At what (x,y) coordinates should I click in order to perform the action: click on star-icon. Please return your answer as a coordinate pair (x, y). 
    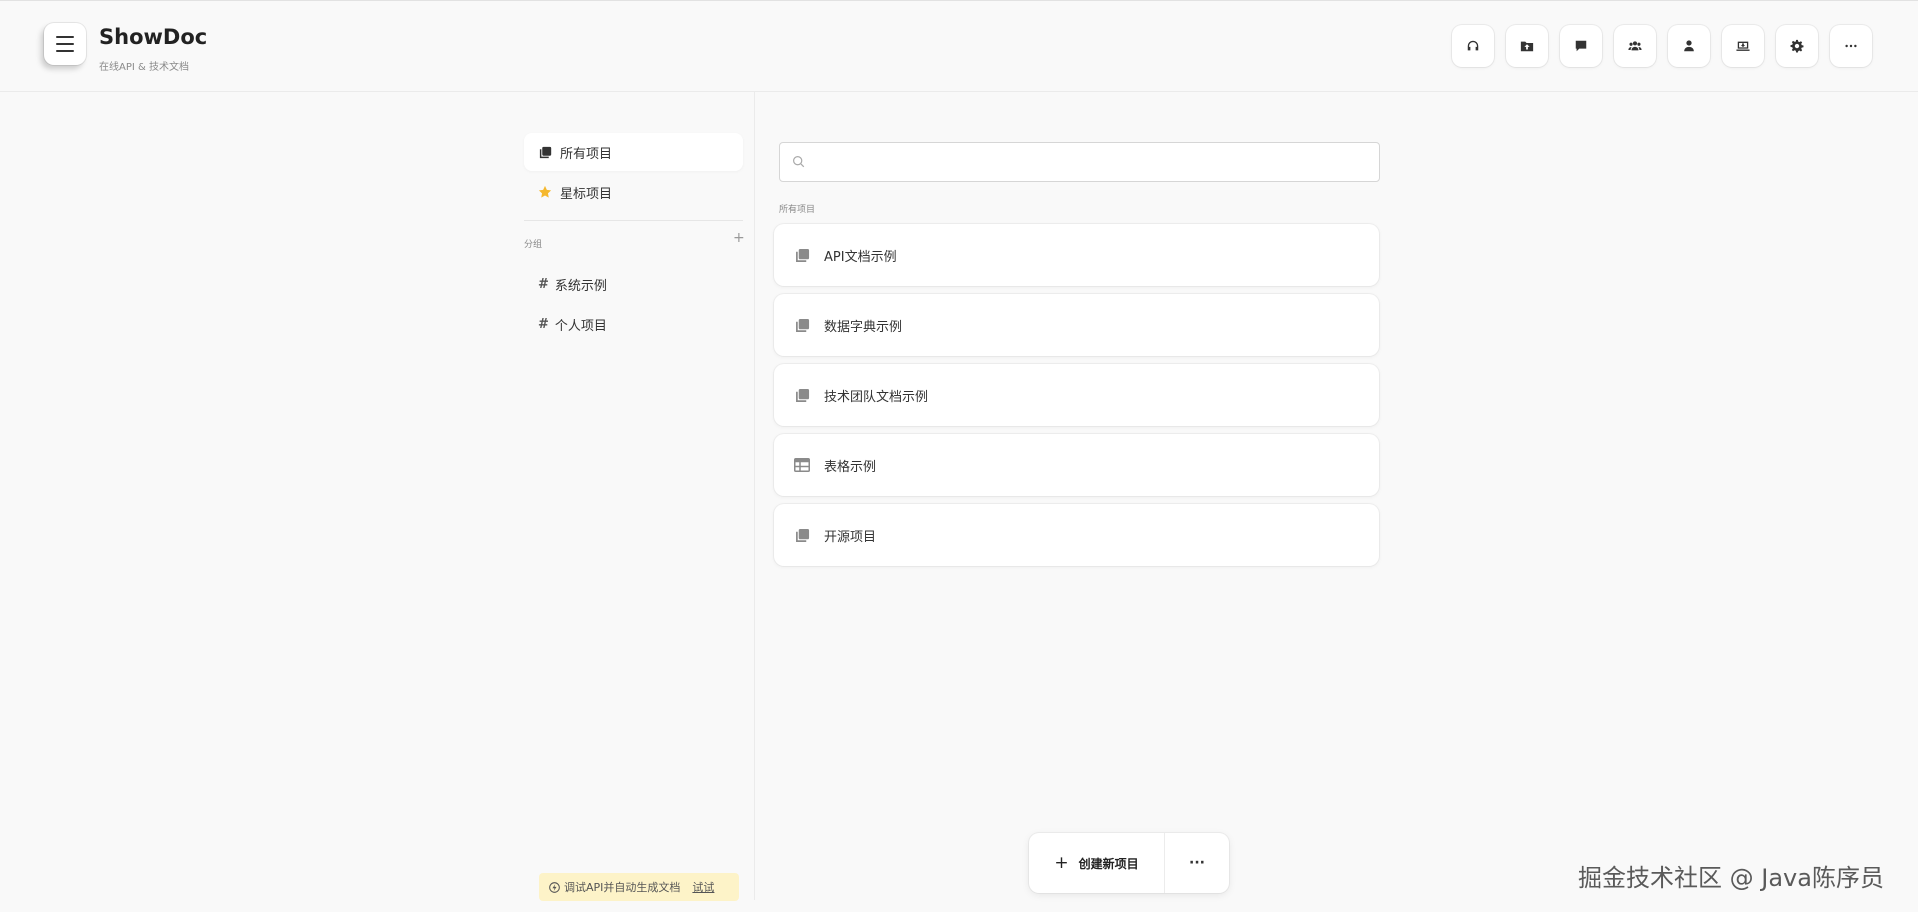
    Looking at the image, I should click on (545, 192).